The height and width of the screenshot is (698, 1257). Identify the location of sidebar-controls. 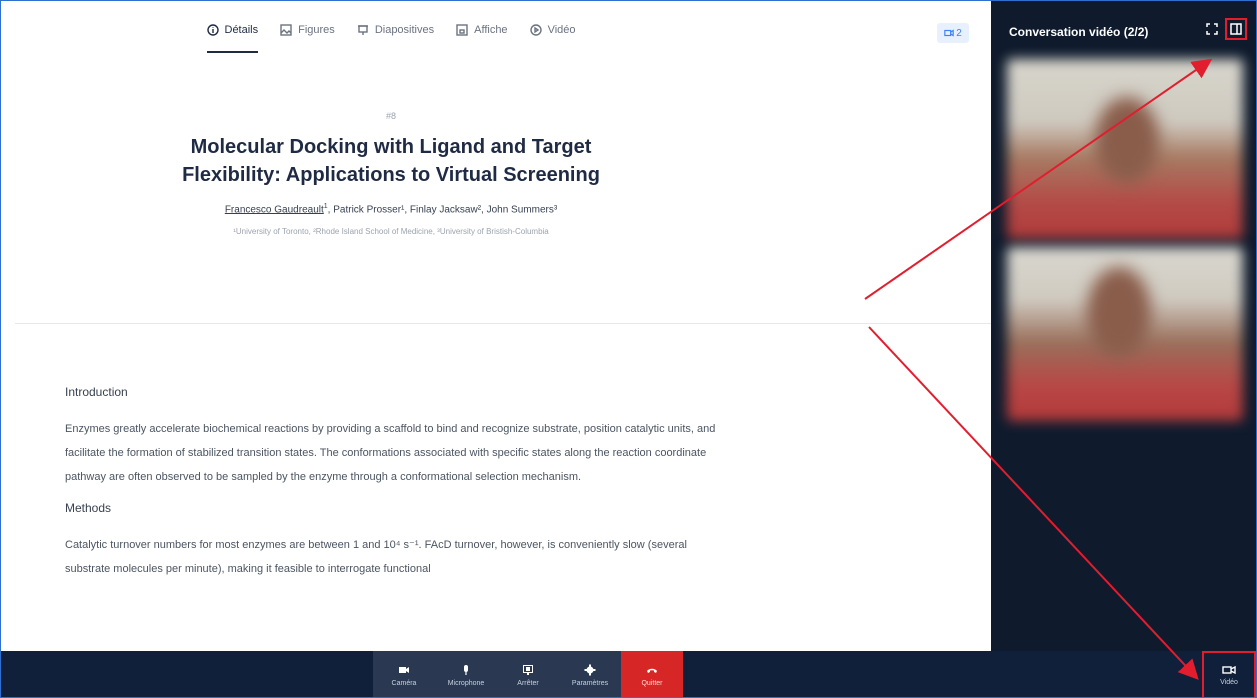
(1225, 29).